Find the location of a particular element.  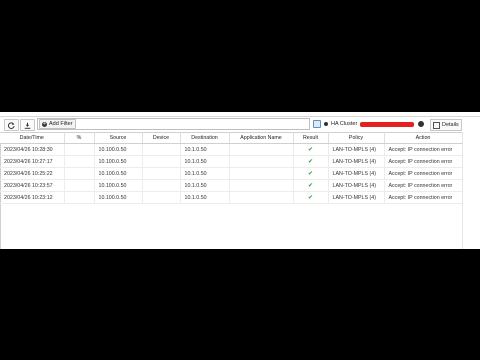

column-header-source: Source is located at coordinates (118, 138).